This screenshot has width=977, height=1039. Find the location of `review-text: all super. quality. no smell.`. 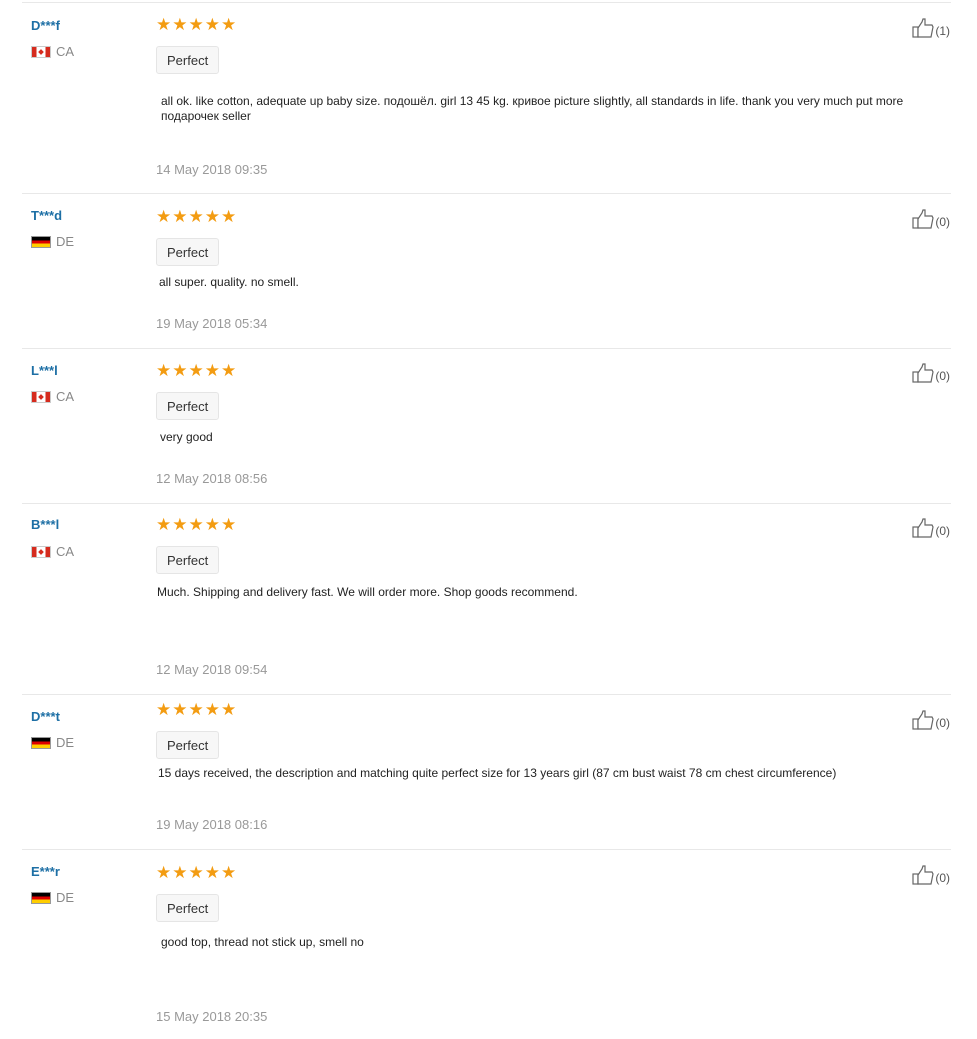

review-text: all super. quality. no smell. is located at coordinates (229, 282).